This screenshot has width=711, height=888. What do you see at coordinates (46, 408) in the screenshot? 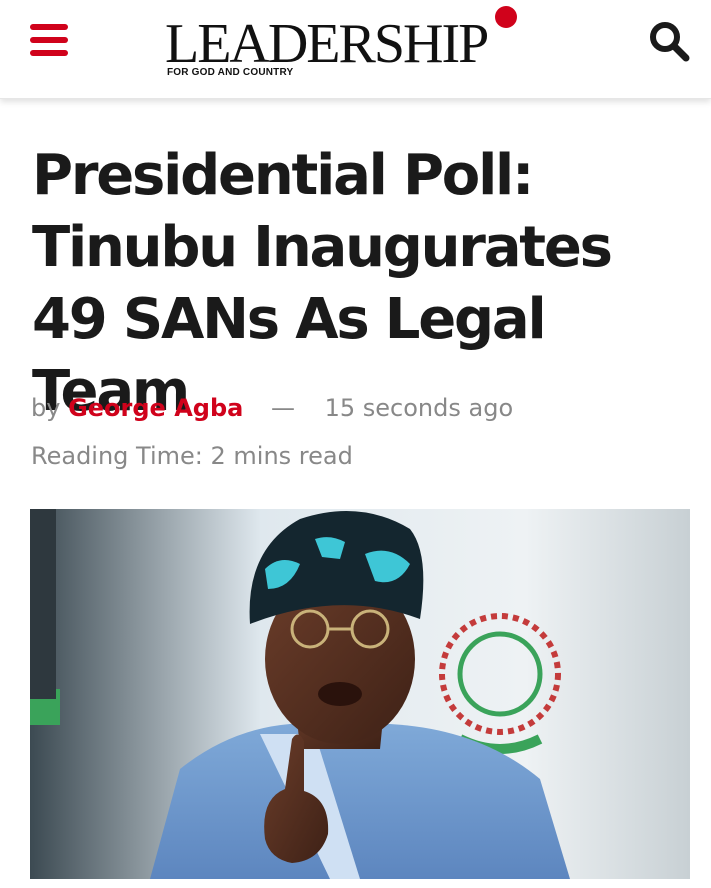
I see `byline-prefix: by` at bounding box center [46, 408].